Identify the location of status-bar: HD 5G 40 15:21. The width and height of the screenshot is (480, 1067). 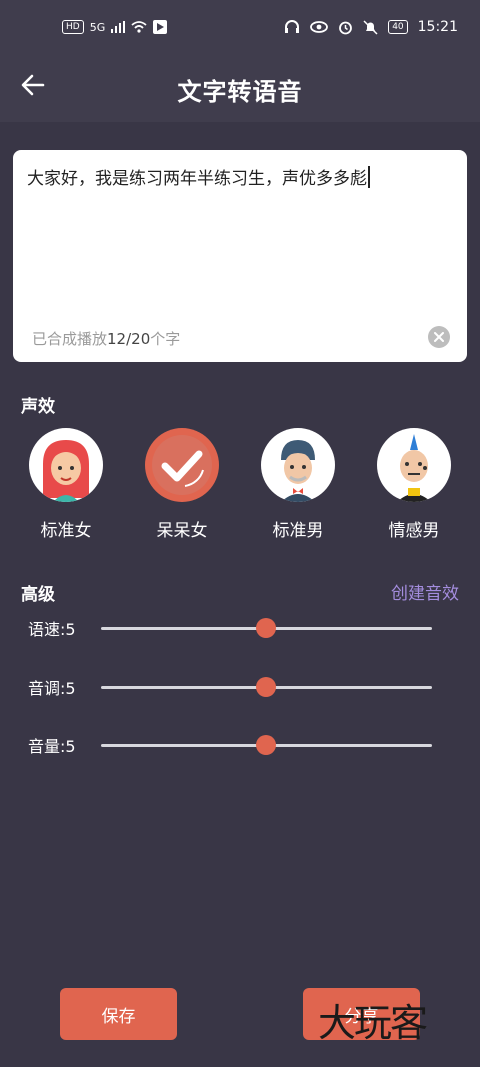
(240, 29).